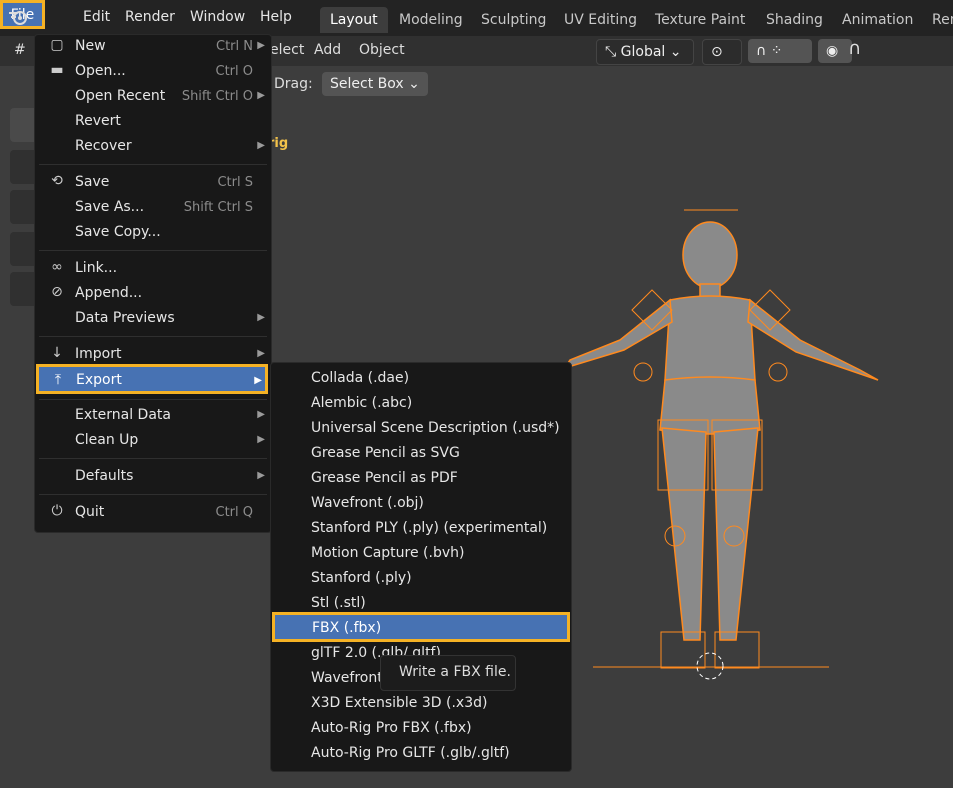 The image size is (953, 788). Describe the element at coordinates (150, 17) in the screenshot. I see `menu-render: Render` at that location.